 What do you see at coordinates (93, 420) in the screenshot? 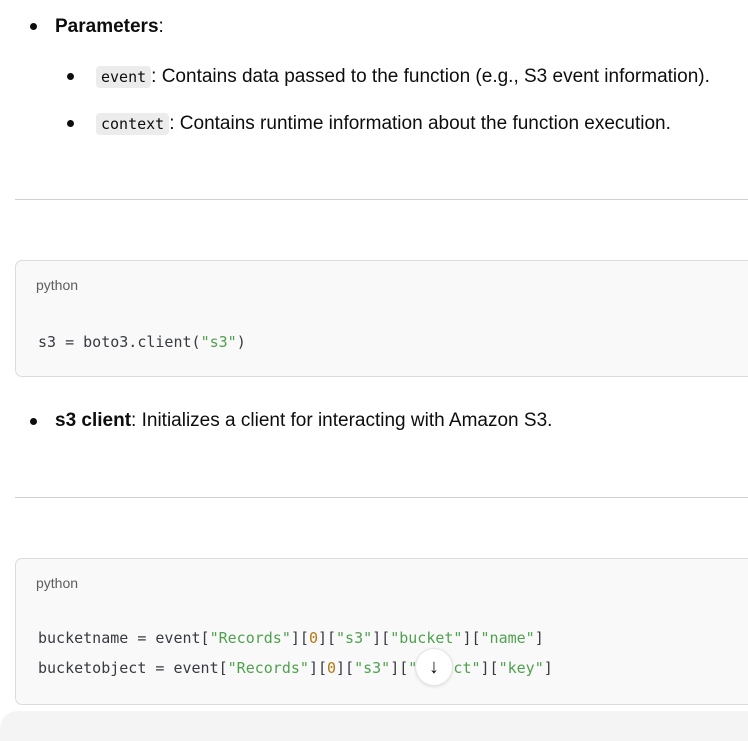
I see `s3-client-label: s3 client` at bounding box center [93, 420].